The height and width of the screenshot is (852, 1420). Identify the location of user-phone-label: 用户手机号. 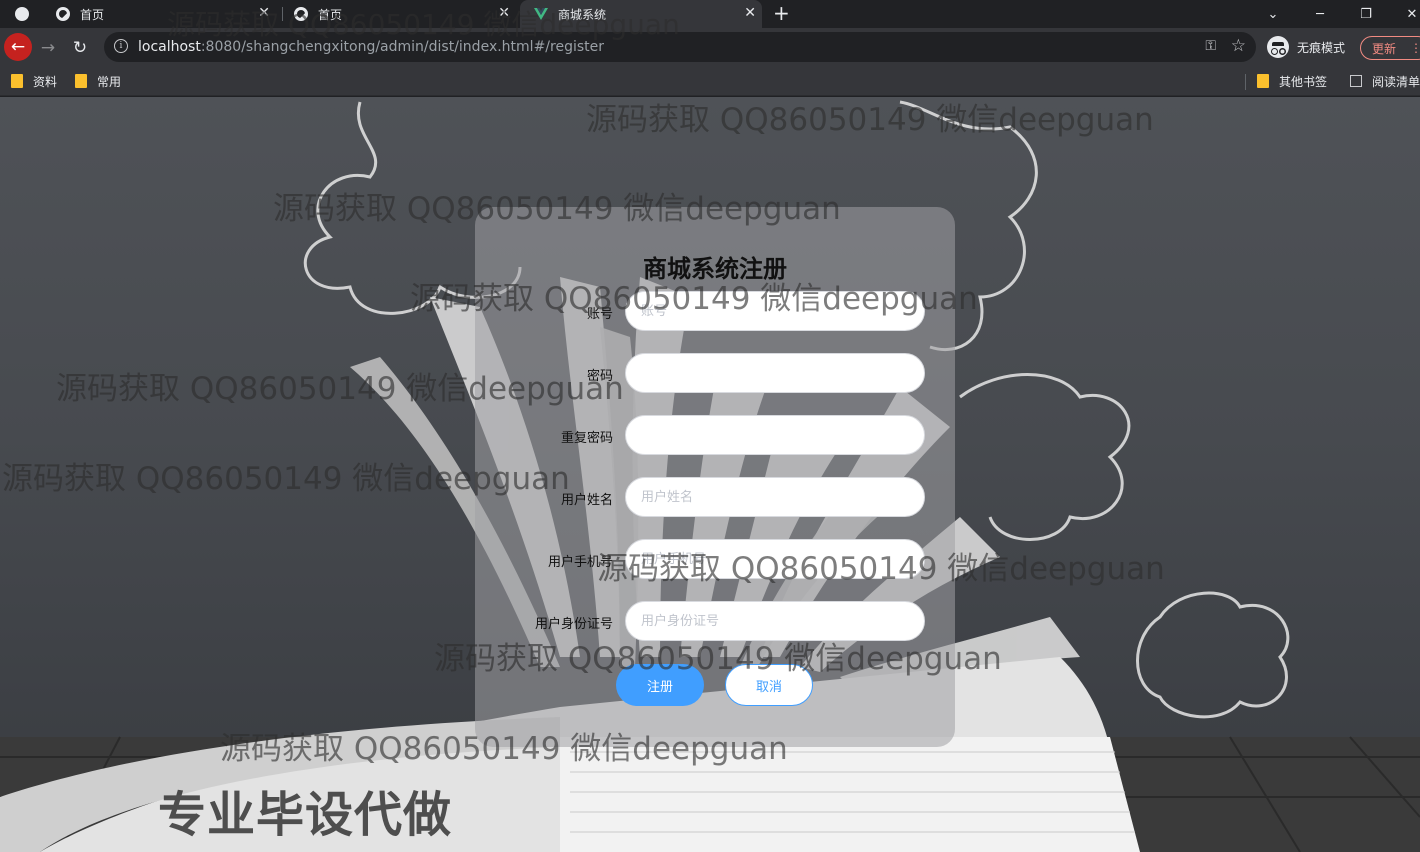
(580, 562).